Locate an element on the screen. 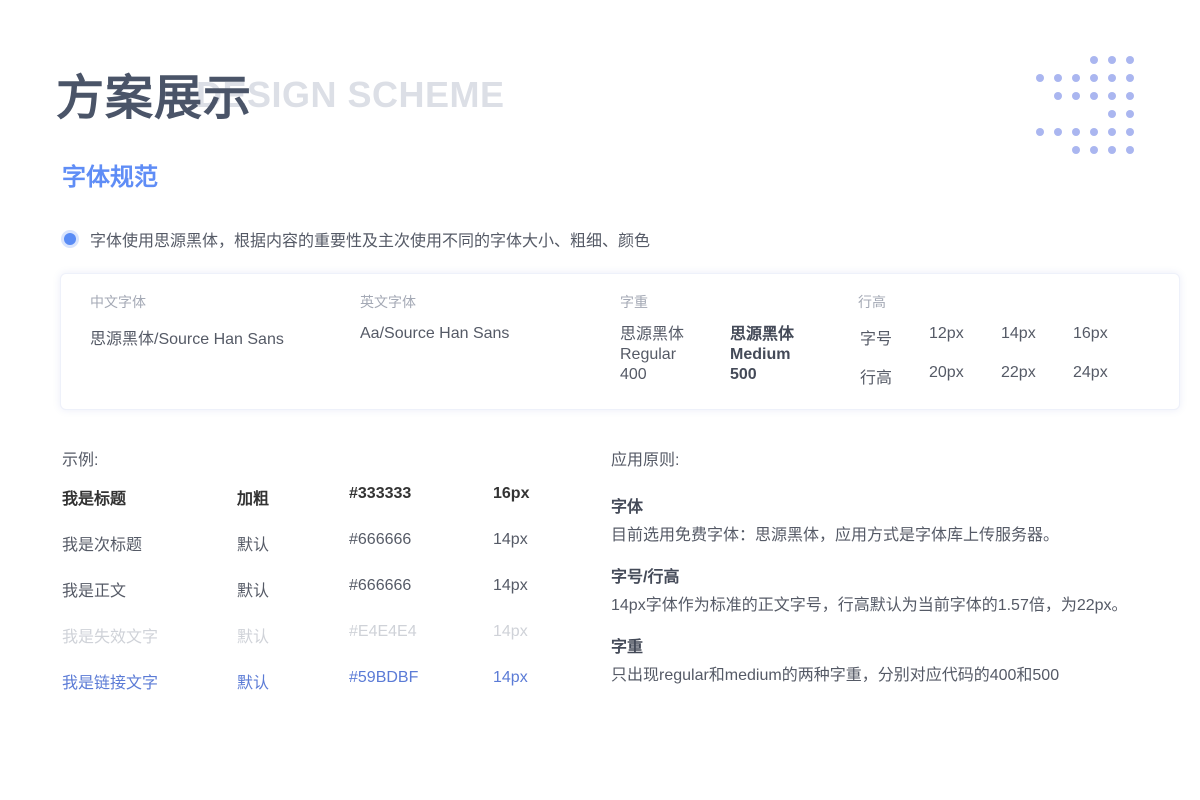 This screenshot has height=800, width=1200. example-row-link: 我是链接文字 默认 #59BDBF 14px is located at coordinates (312, 680).